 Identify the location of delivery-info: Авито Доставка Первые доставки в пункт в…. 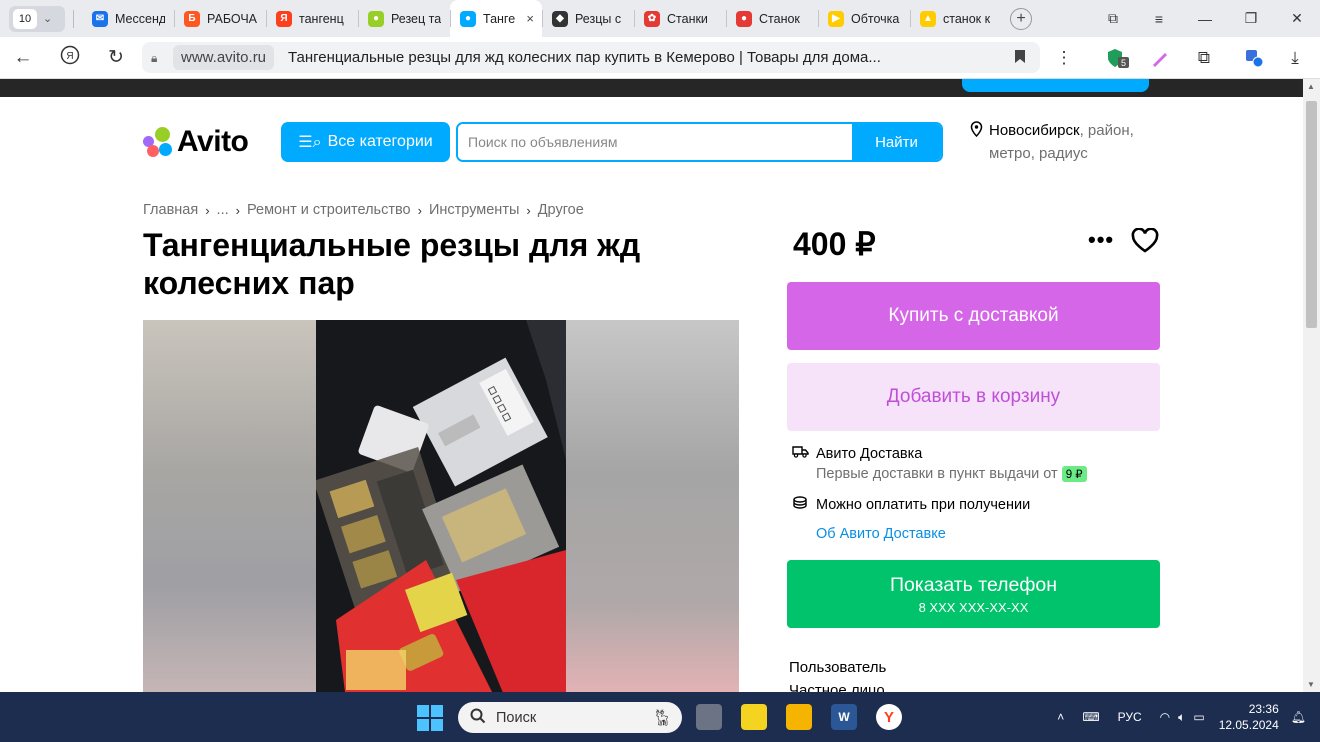
(939, 463).